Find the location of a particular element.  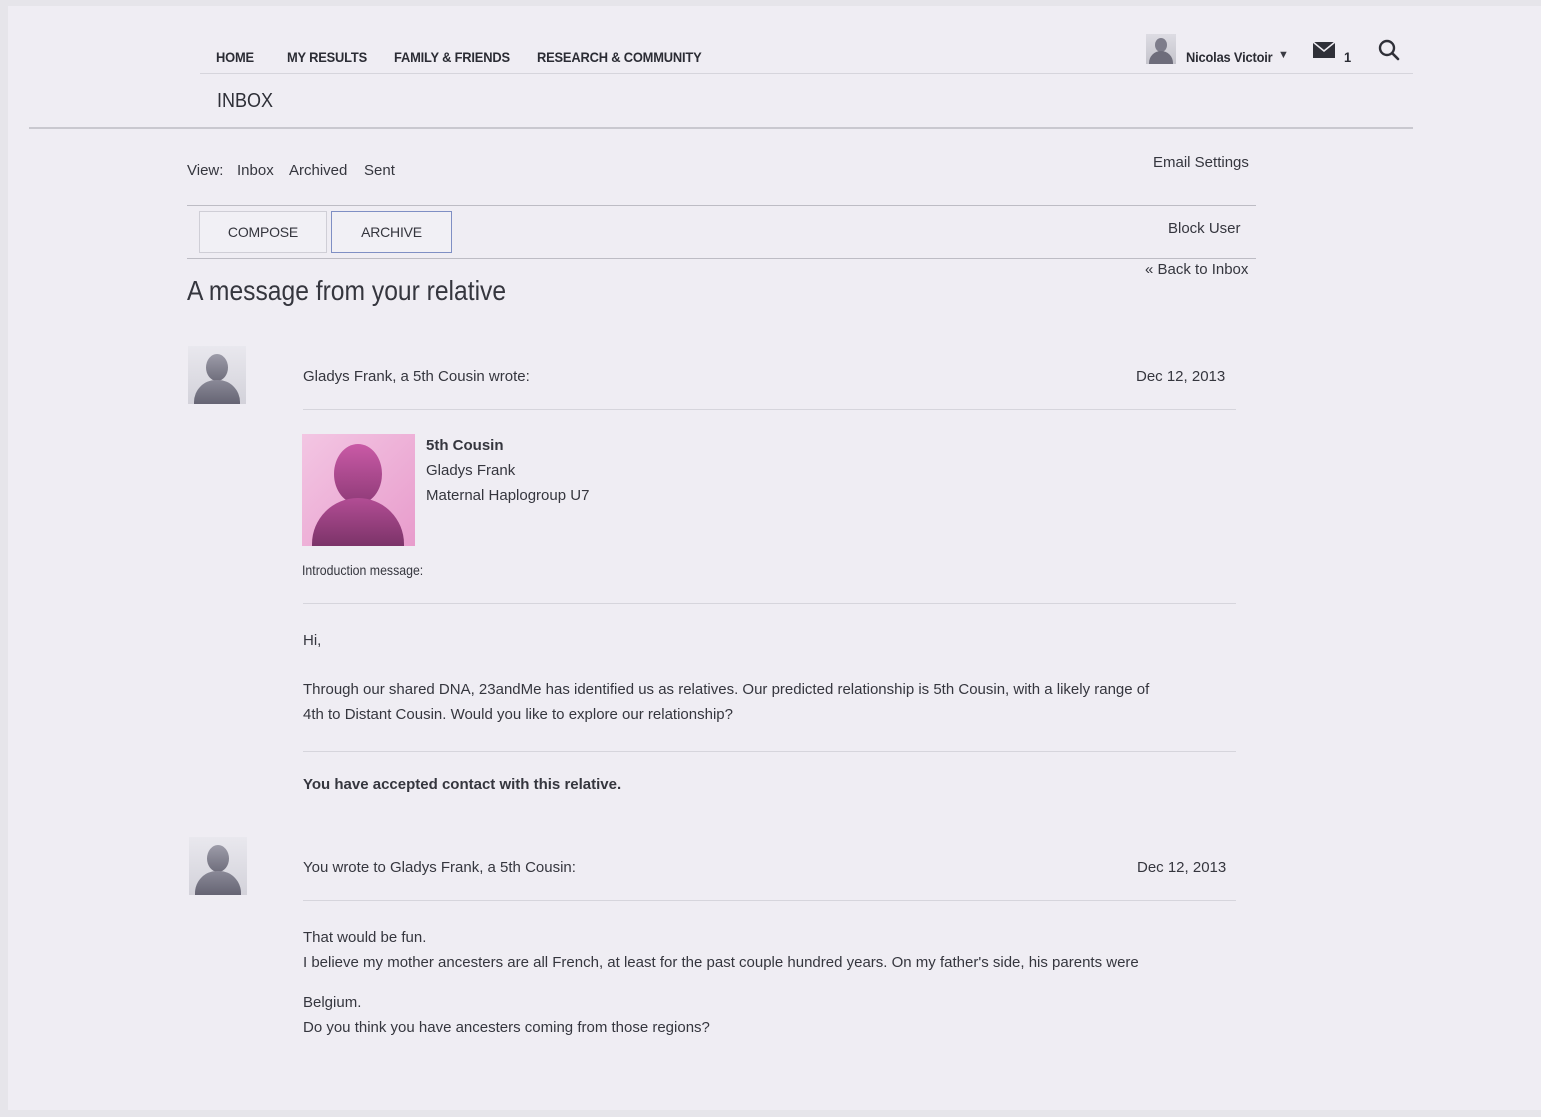

message-body-line: Belgium. is located at coordinates (332, 1002).